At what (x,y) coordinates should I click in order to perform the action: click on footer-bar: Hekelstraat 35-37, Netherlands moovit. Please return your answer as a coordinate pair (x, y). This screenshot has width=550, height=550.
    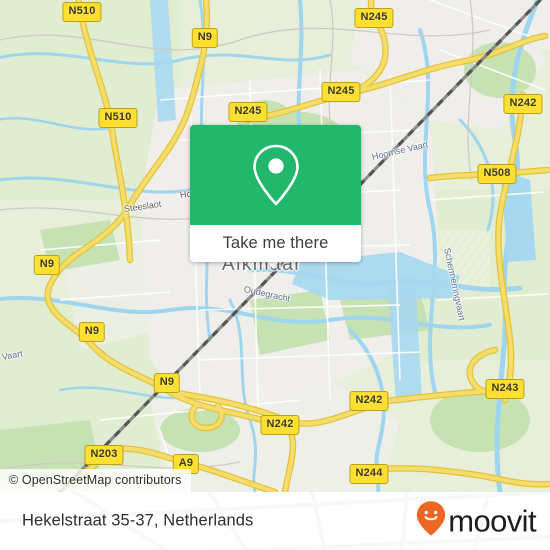
    Looking at the image, I should click on (275, 521).